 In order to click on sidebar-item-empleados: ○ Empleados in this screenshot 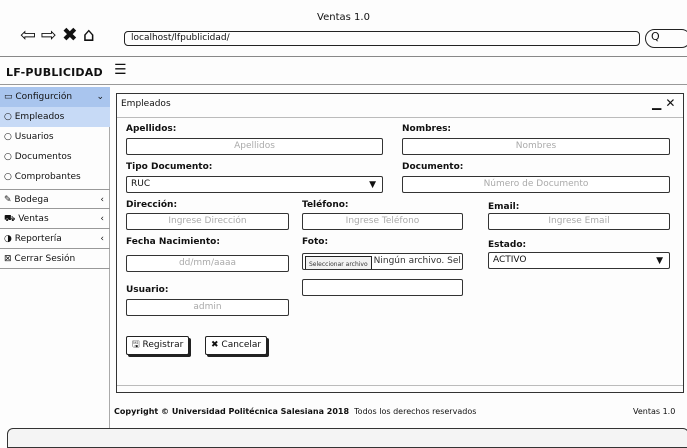, I will do `click(55, 117)`.